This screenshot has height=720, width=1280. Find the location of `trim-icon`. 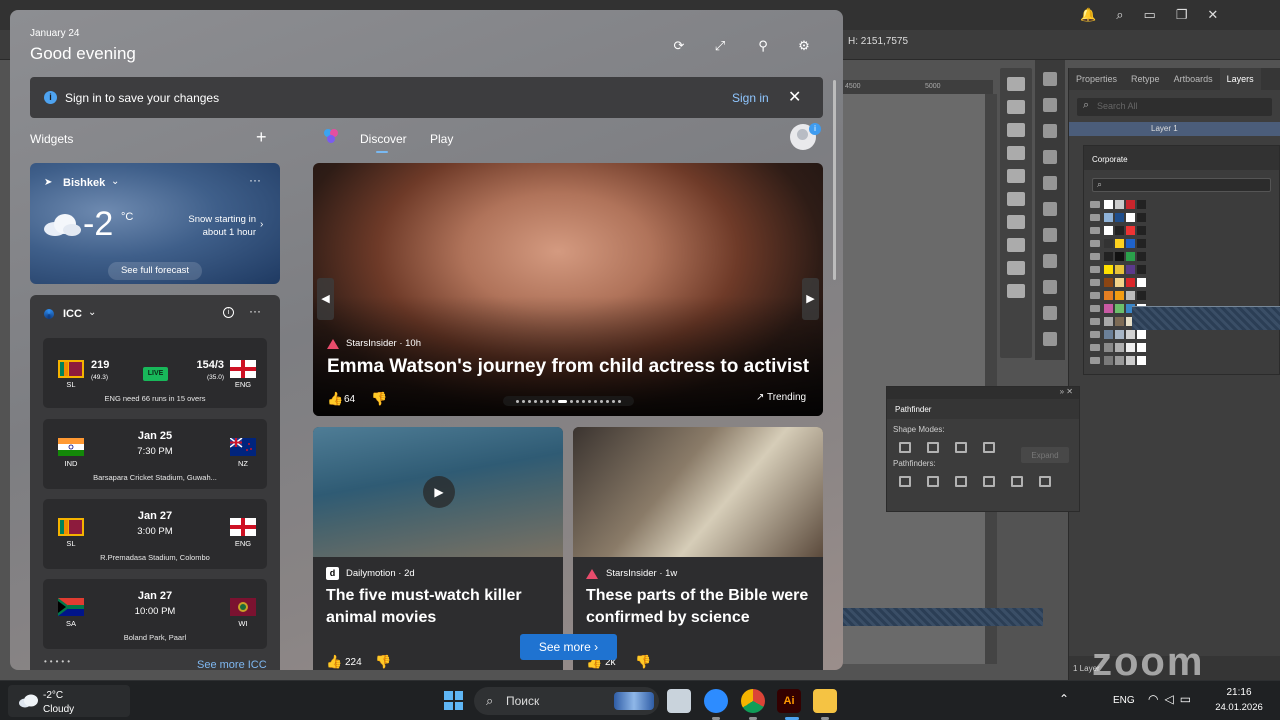

trim-icon is located at coordinates (933, 481).